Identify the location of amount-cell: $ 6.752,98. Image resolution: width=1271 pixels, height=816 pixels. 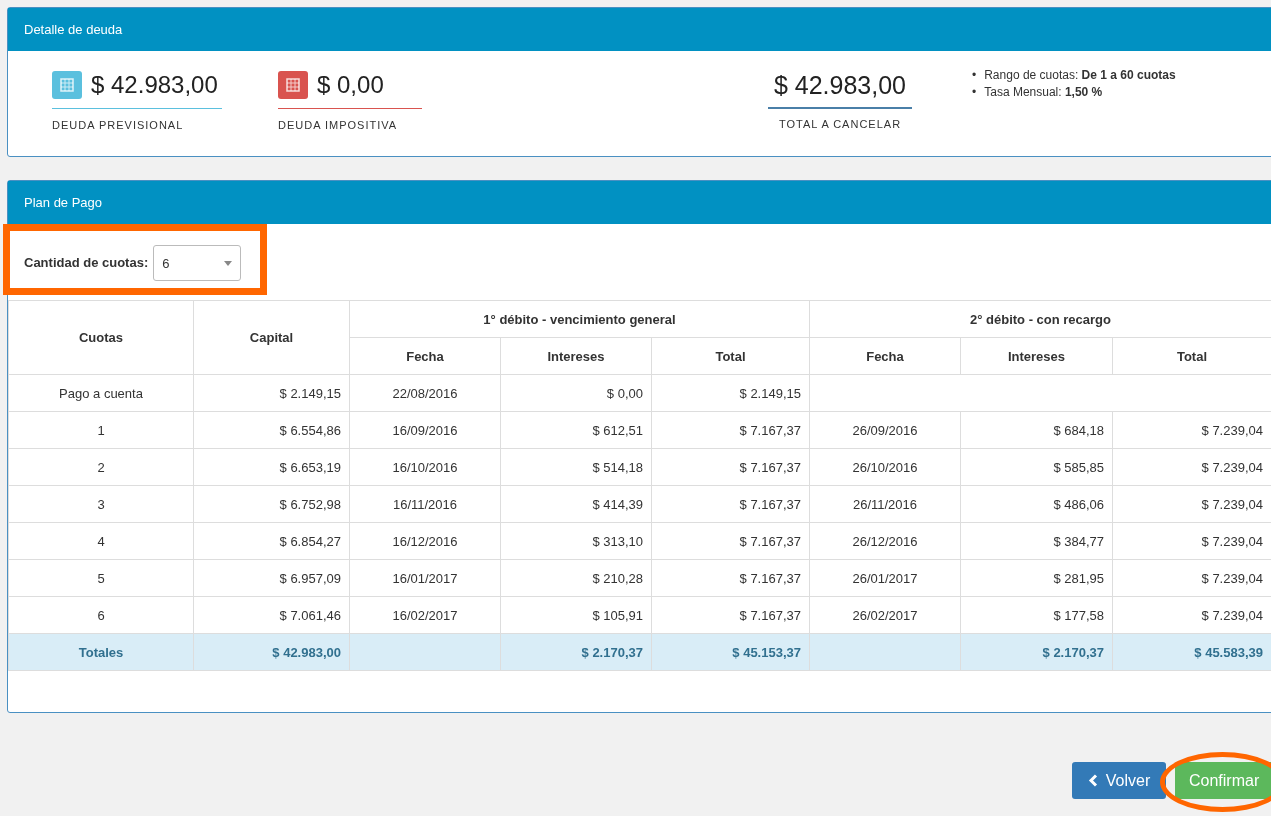
(271, 504).